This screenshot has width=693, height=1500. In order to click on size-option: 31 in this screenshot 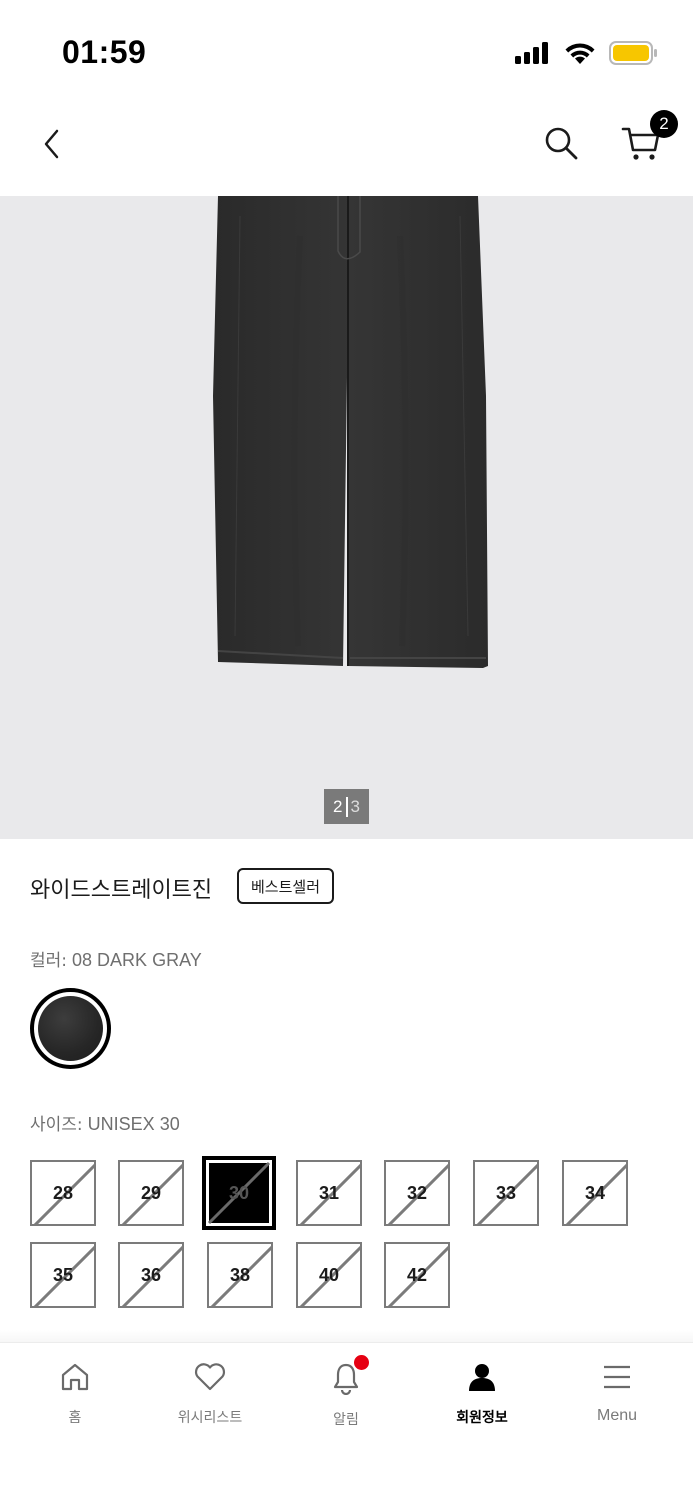, I will do `click(329, 1193)`.